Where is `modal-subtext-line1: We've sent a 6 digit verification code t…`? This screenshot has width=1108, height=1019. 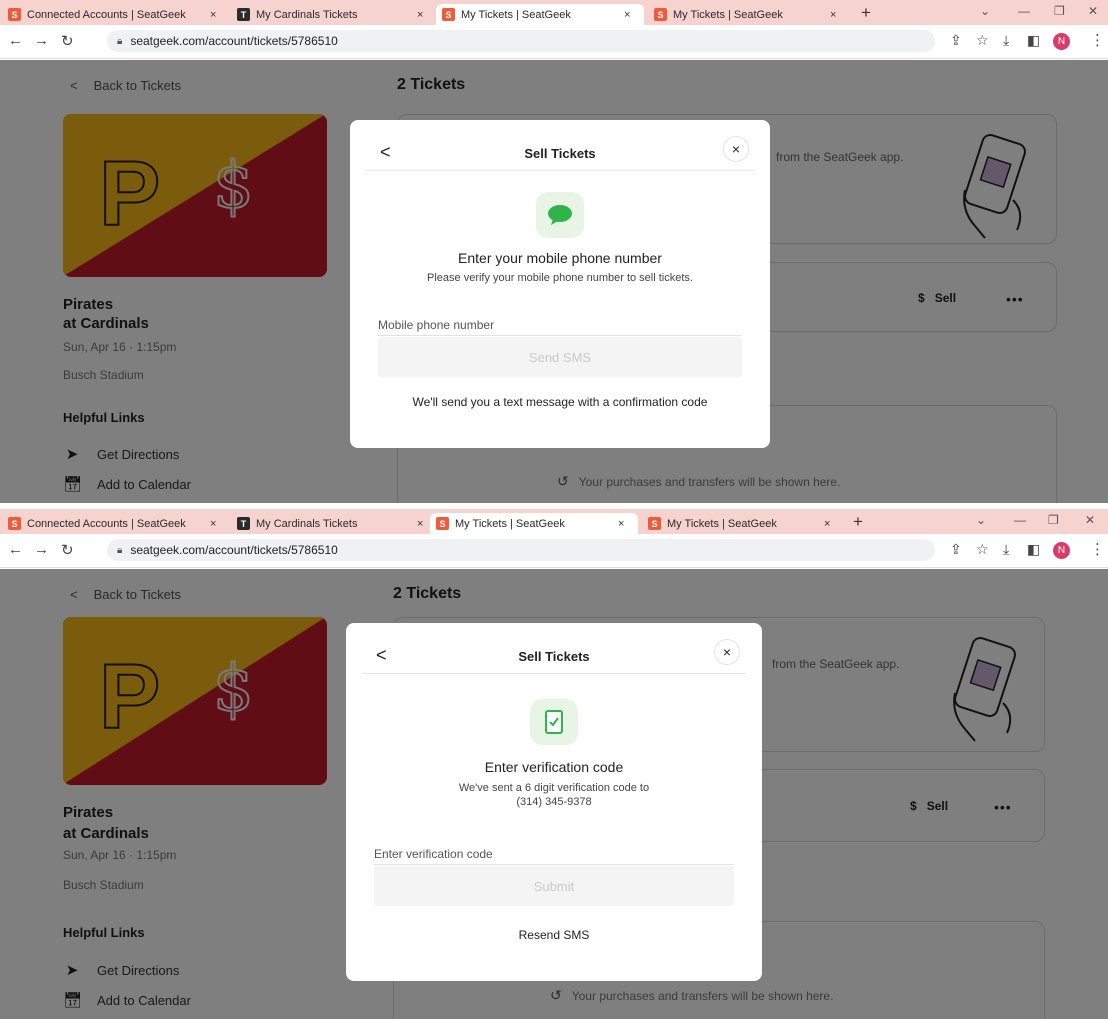 modal-subtext-line1: We've sent a 6 digit verification code t… is located at coordinates (554, 788).